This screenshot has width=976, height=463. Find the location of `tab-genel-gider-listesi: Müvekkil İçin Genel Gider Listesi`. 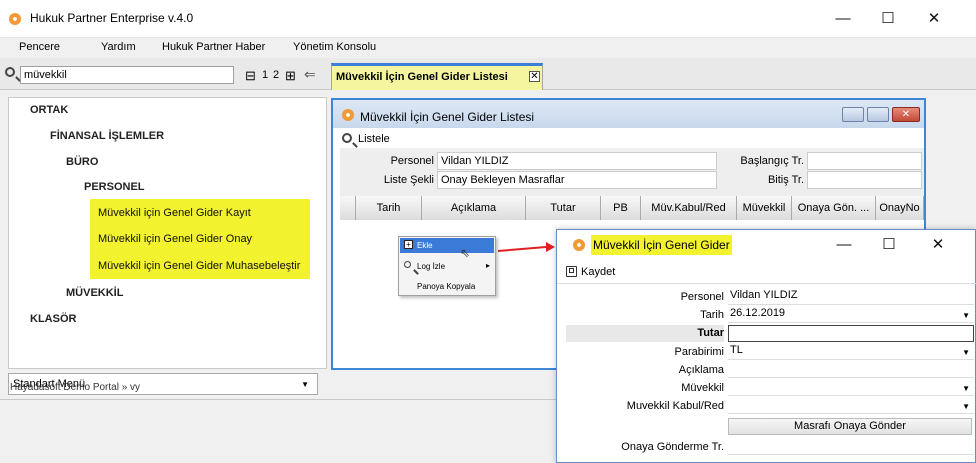

tab-genel-gider-listesi: Müvekkil İçin Genel Gider Listesi is located at coordinates (437, 76).